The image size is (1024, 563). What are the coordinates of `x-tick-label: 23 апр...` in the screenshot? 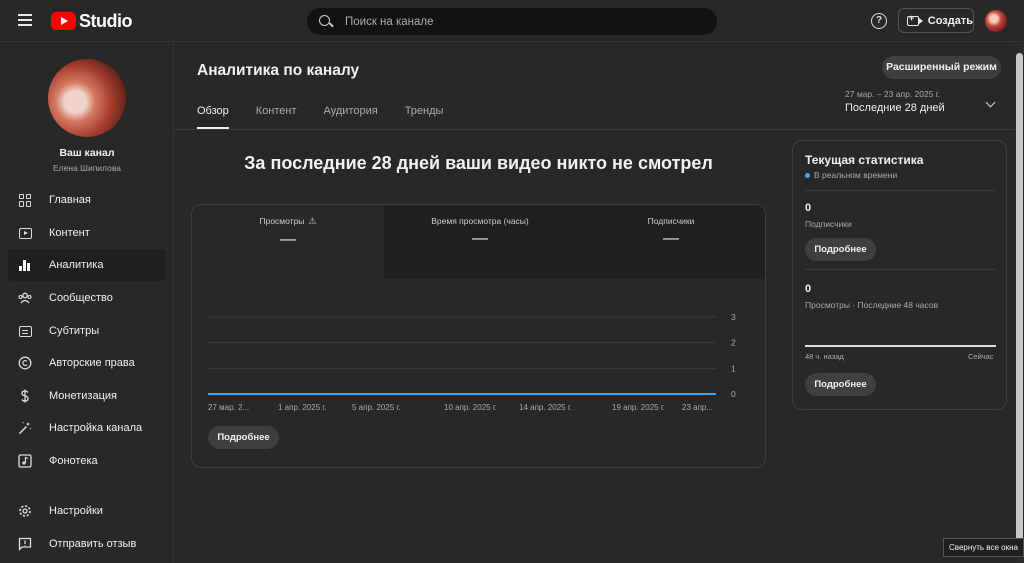 It's located at (697, 407).